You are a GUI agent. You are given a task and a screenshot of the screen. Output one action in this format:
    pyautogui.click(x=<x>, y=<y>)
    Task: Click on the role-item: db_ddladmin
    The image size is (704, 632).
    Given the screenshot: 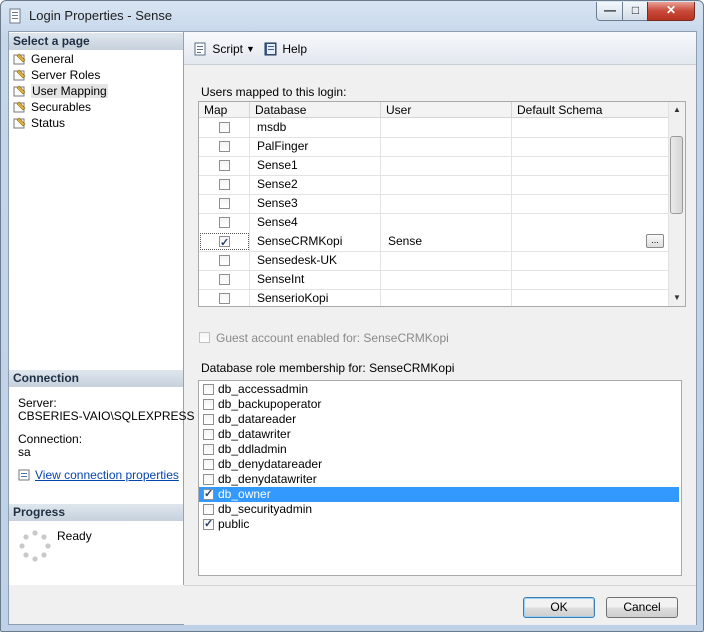 What is the action you would take?
    pyautogui.click(x=439, y=449)
    